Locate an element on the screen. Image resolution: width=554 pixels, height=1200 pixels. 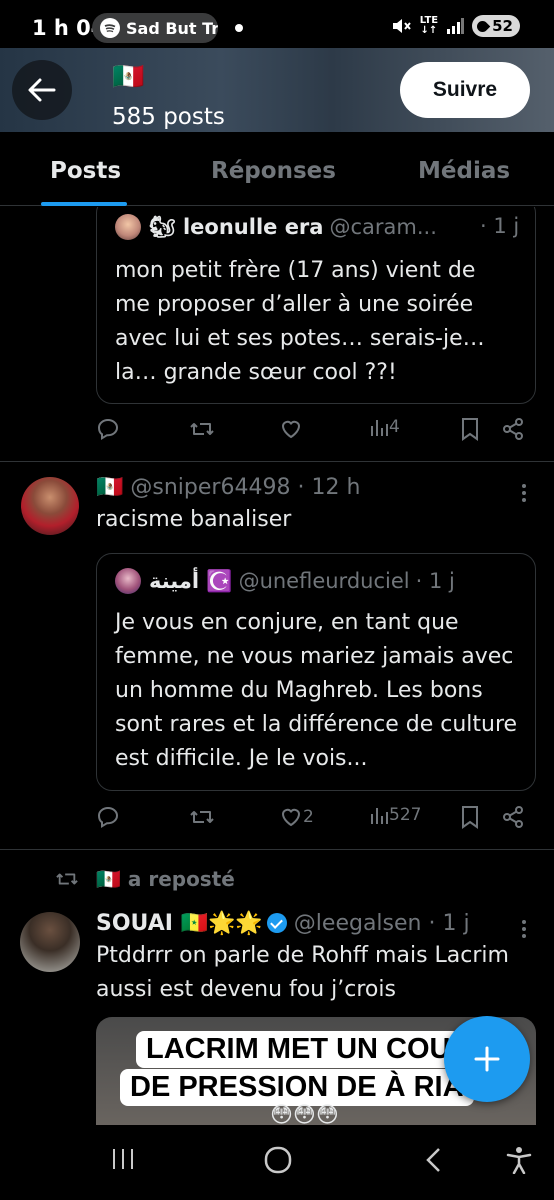
tweet-header: 🇲🇽 @sniper64498 · 12 h is located at coordinates (228, 487).